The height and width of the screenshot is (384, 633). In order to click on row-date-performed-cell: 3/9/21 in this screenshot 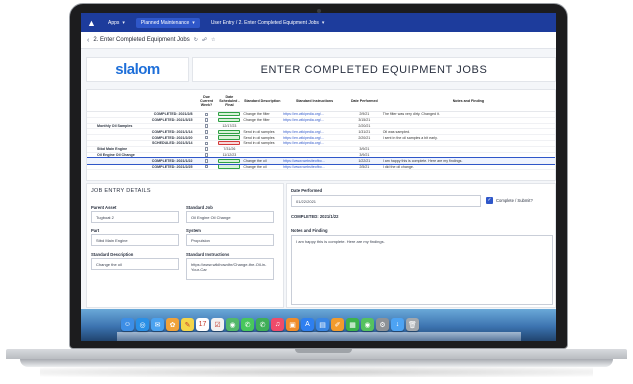, I will do `click(364, 149)`.